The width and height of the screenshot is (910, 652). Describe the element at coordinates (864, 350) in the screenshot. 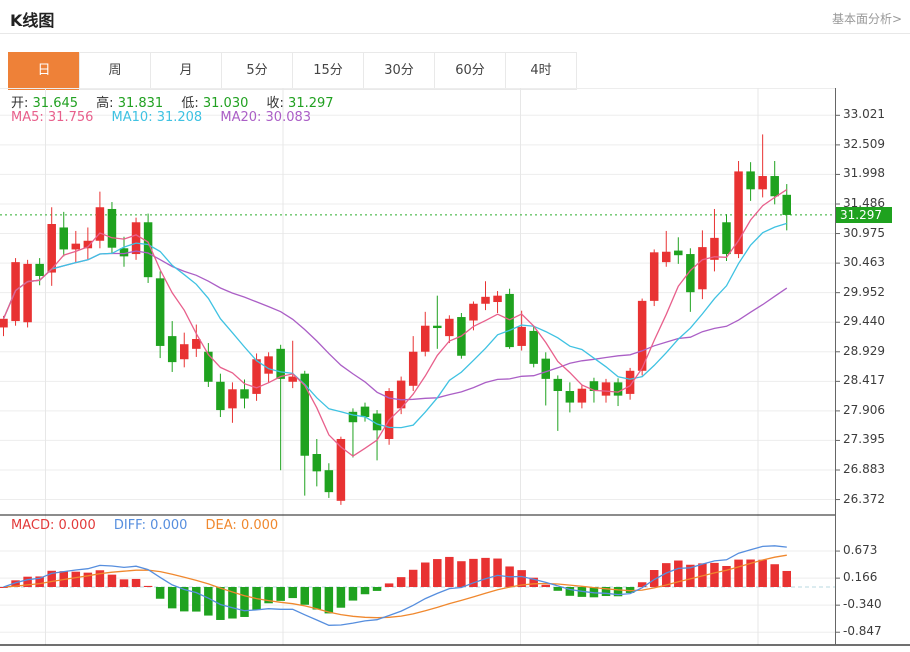

I see `price-axis-label: 28.929` at that location.